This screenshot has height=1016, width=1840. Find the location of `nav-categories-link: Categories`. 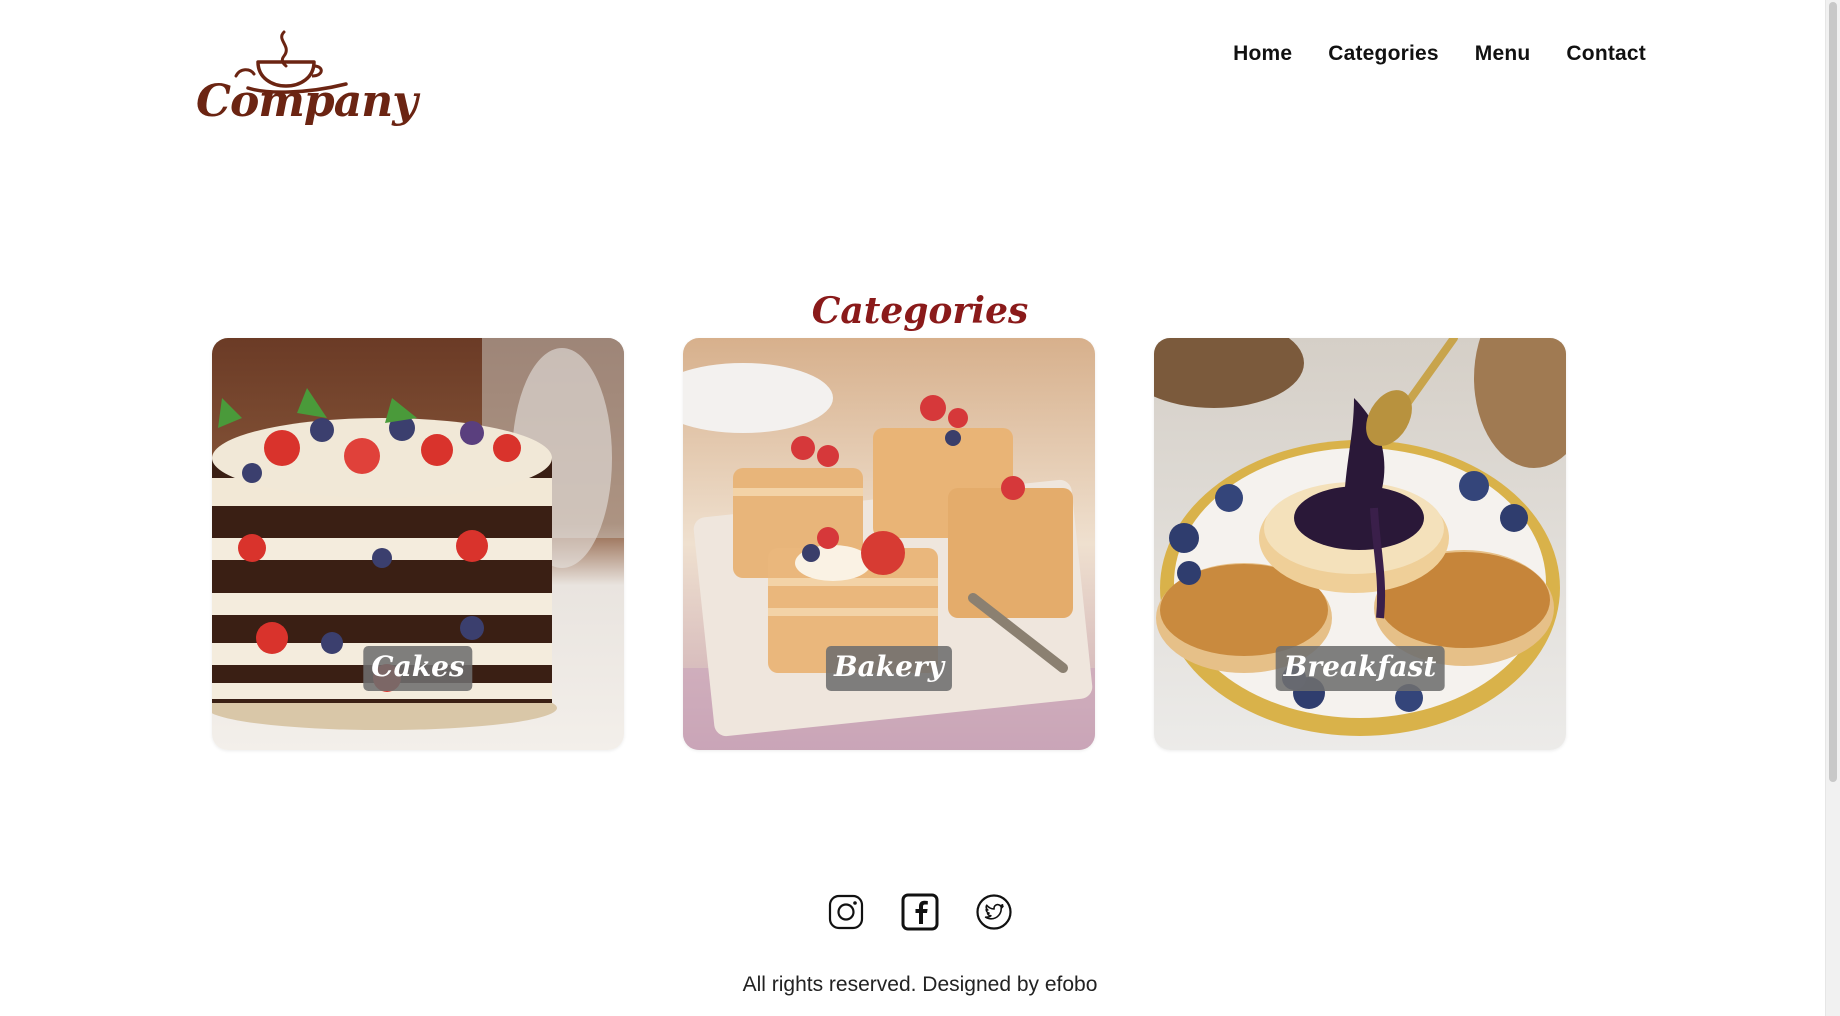

nav-categories-link: Categories is located at coordinates (1383, 54).